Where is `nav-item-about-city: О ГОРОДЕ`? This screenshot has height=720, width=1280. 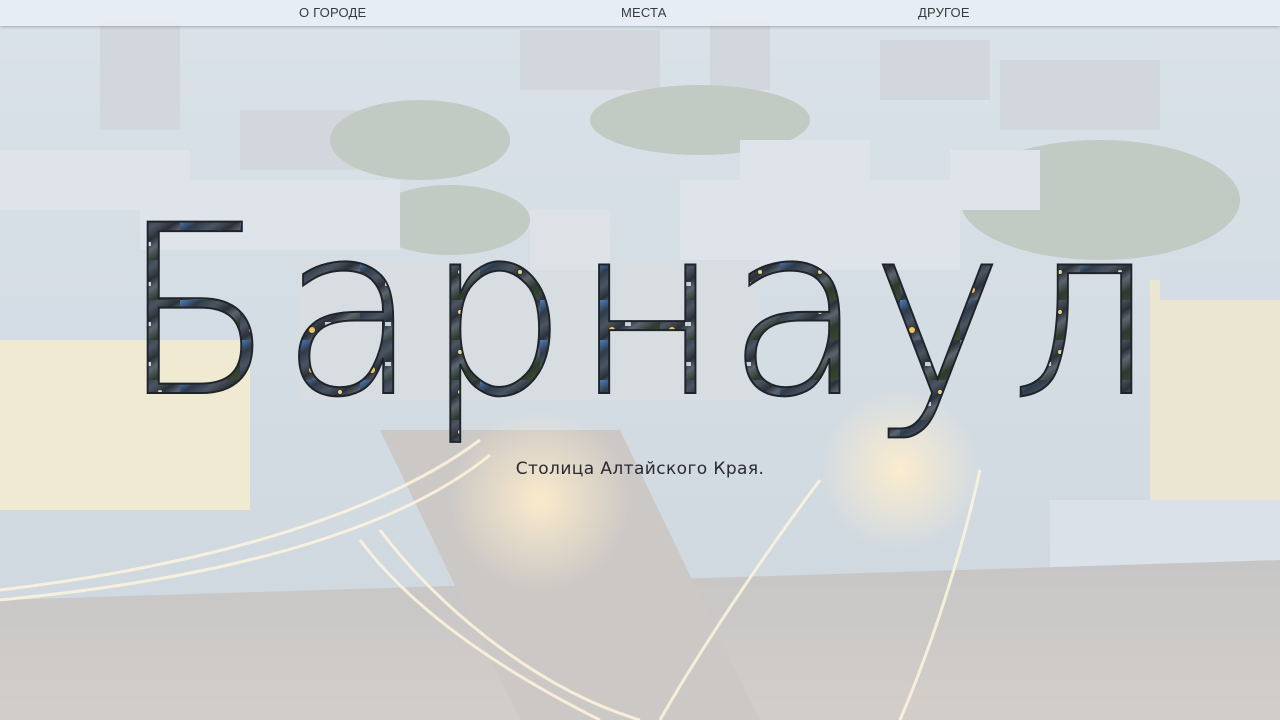 nav-item-about-city: О ГОРОДЕ is located at coordinates (332, 13).